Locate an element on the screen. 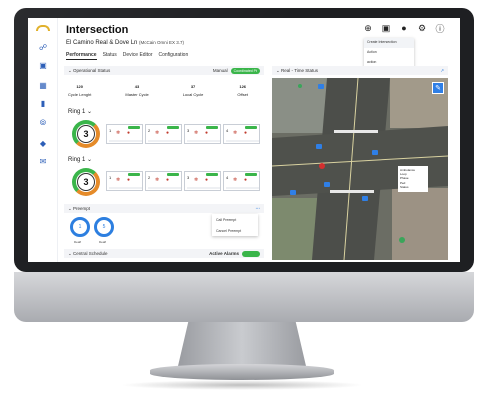 Image resolution: width=484 pixels, height=398 pixels. tab-device-editor: Device Editor is located at coordinates (138, 56).